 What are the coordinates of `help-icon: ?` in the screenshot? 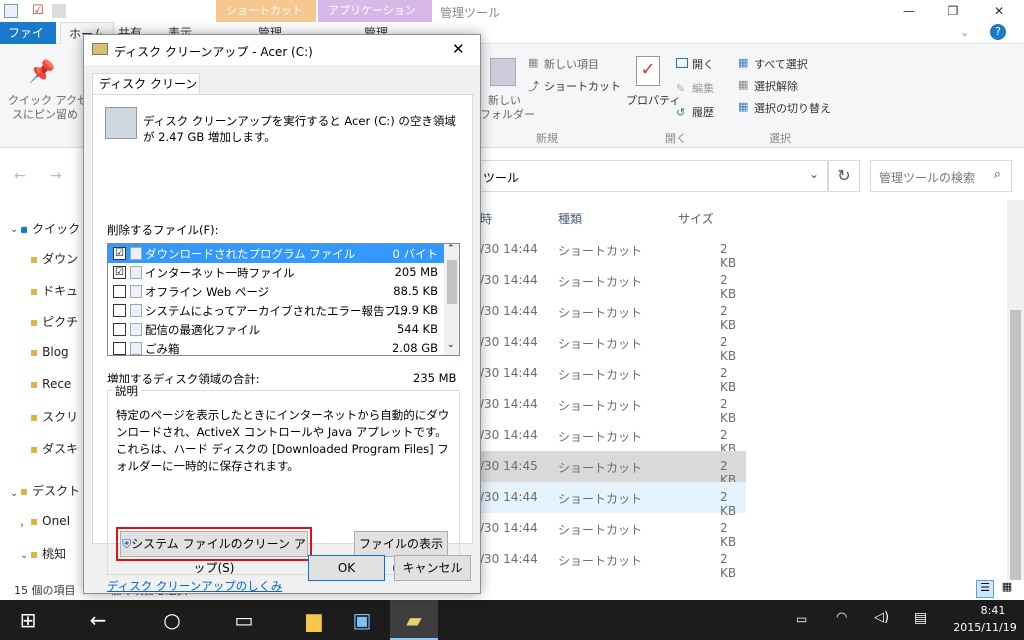 It's located at (998, 32).